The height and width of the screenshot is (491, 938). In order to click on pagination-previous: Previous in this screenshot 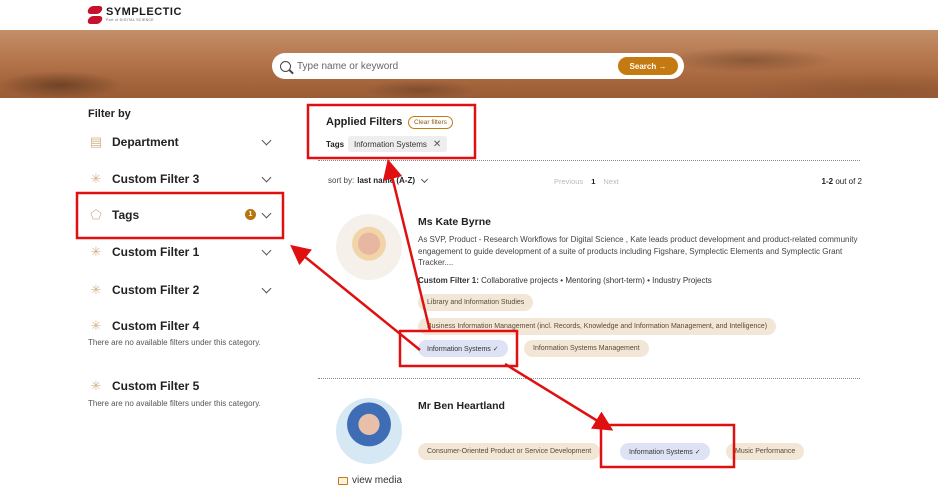, I will do `click(568, 181)`.